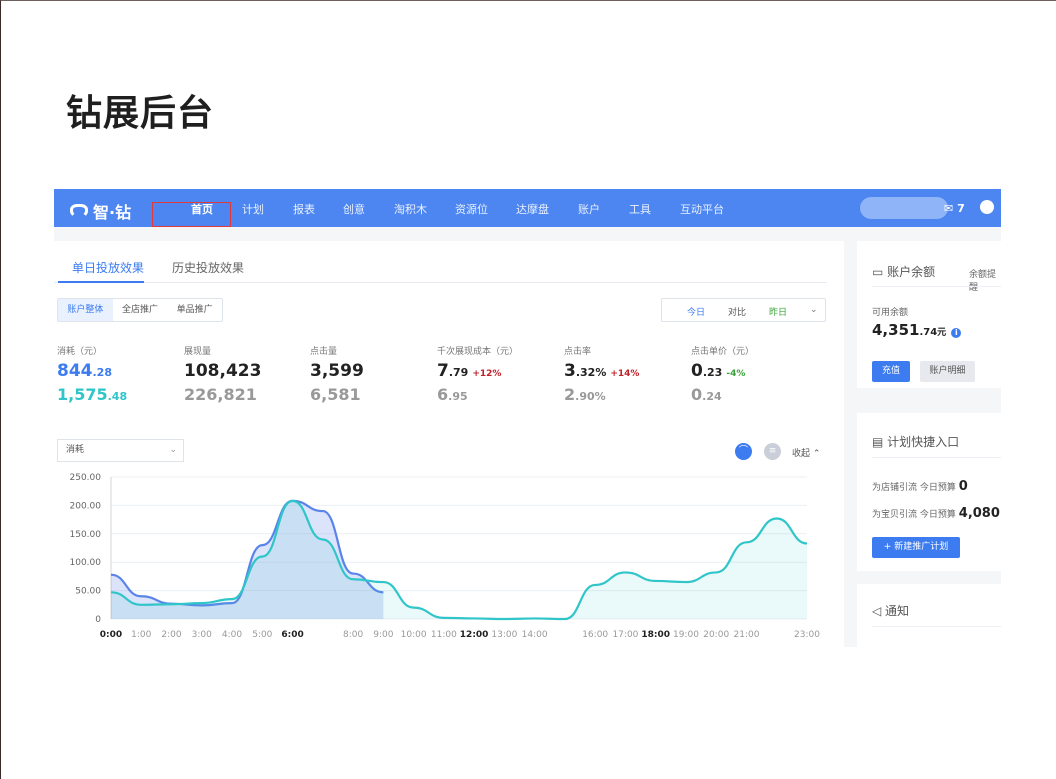 This screenshot has width=1056, height=779. I want to click on nav-item-interactive: 互动平台, so click(702, 209).